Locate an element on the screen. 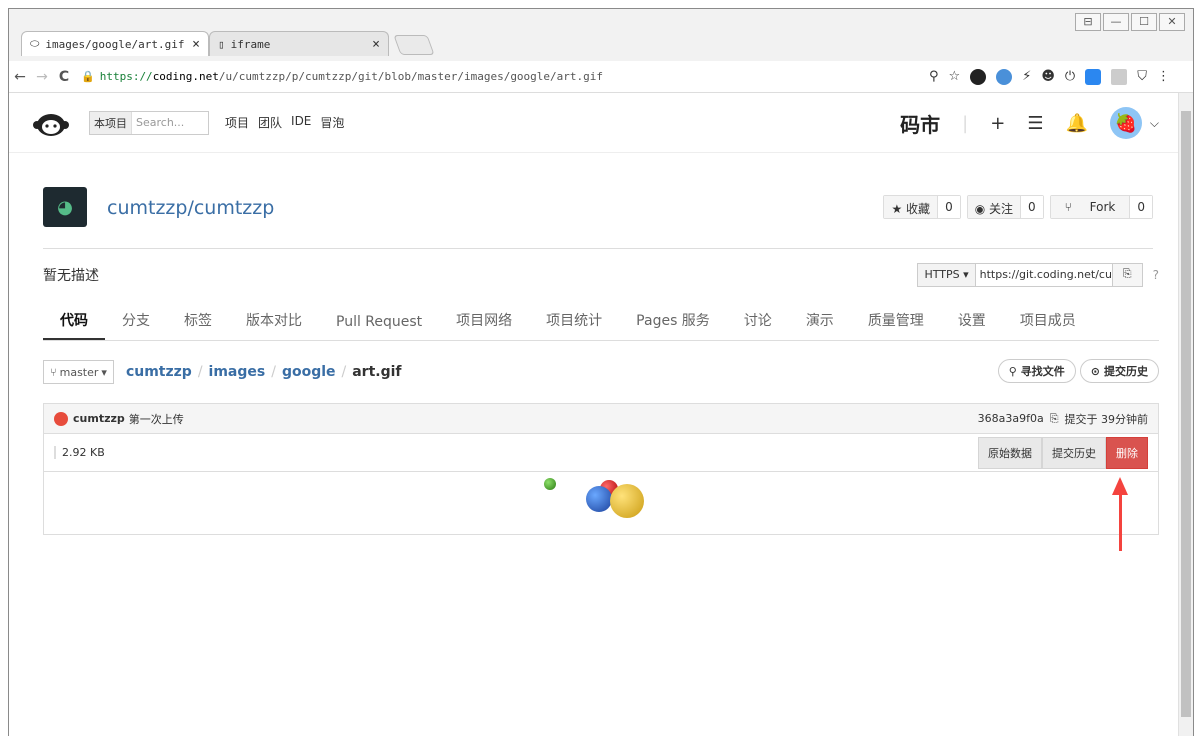  extension-icon: ⚡ is located at coordinates (1026, 76).